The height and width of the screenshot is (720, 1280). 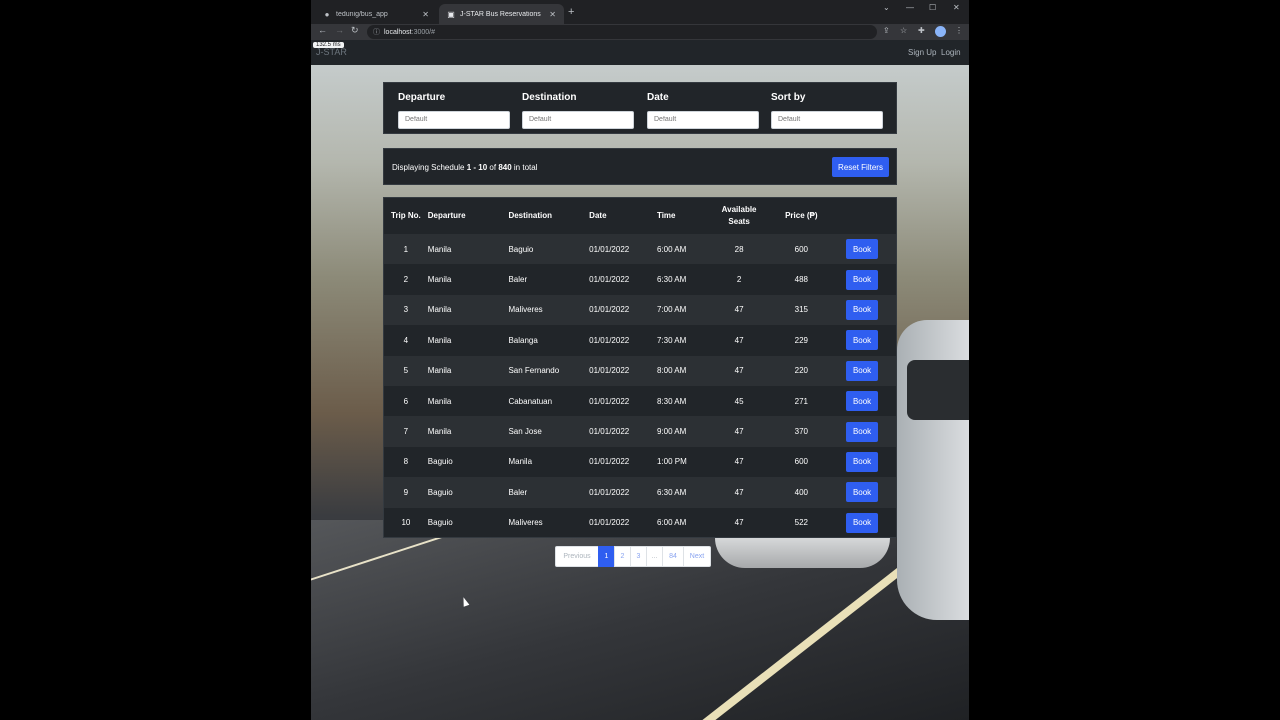 I want to click on header-date: Date, so click(x=598, y=215).